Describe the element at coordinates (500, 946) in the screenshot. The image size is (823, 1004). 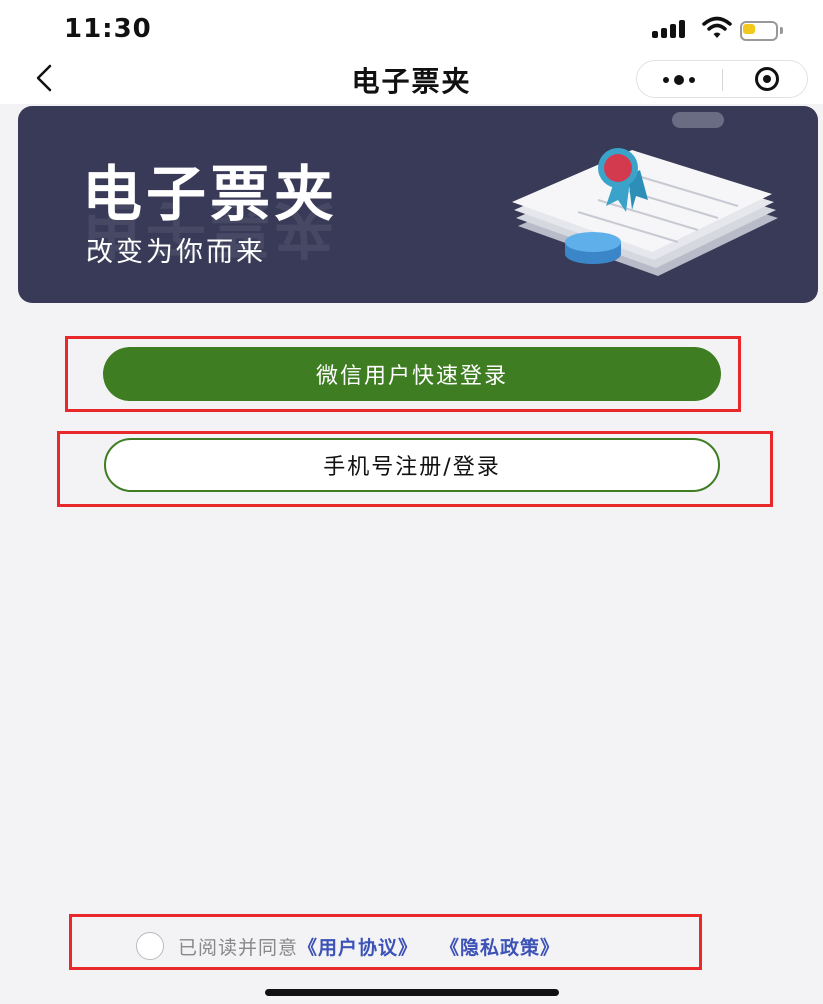
I see `privacy-policy-link: 《隐私政策》` at that location.